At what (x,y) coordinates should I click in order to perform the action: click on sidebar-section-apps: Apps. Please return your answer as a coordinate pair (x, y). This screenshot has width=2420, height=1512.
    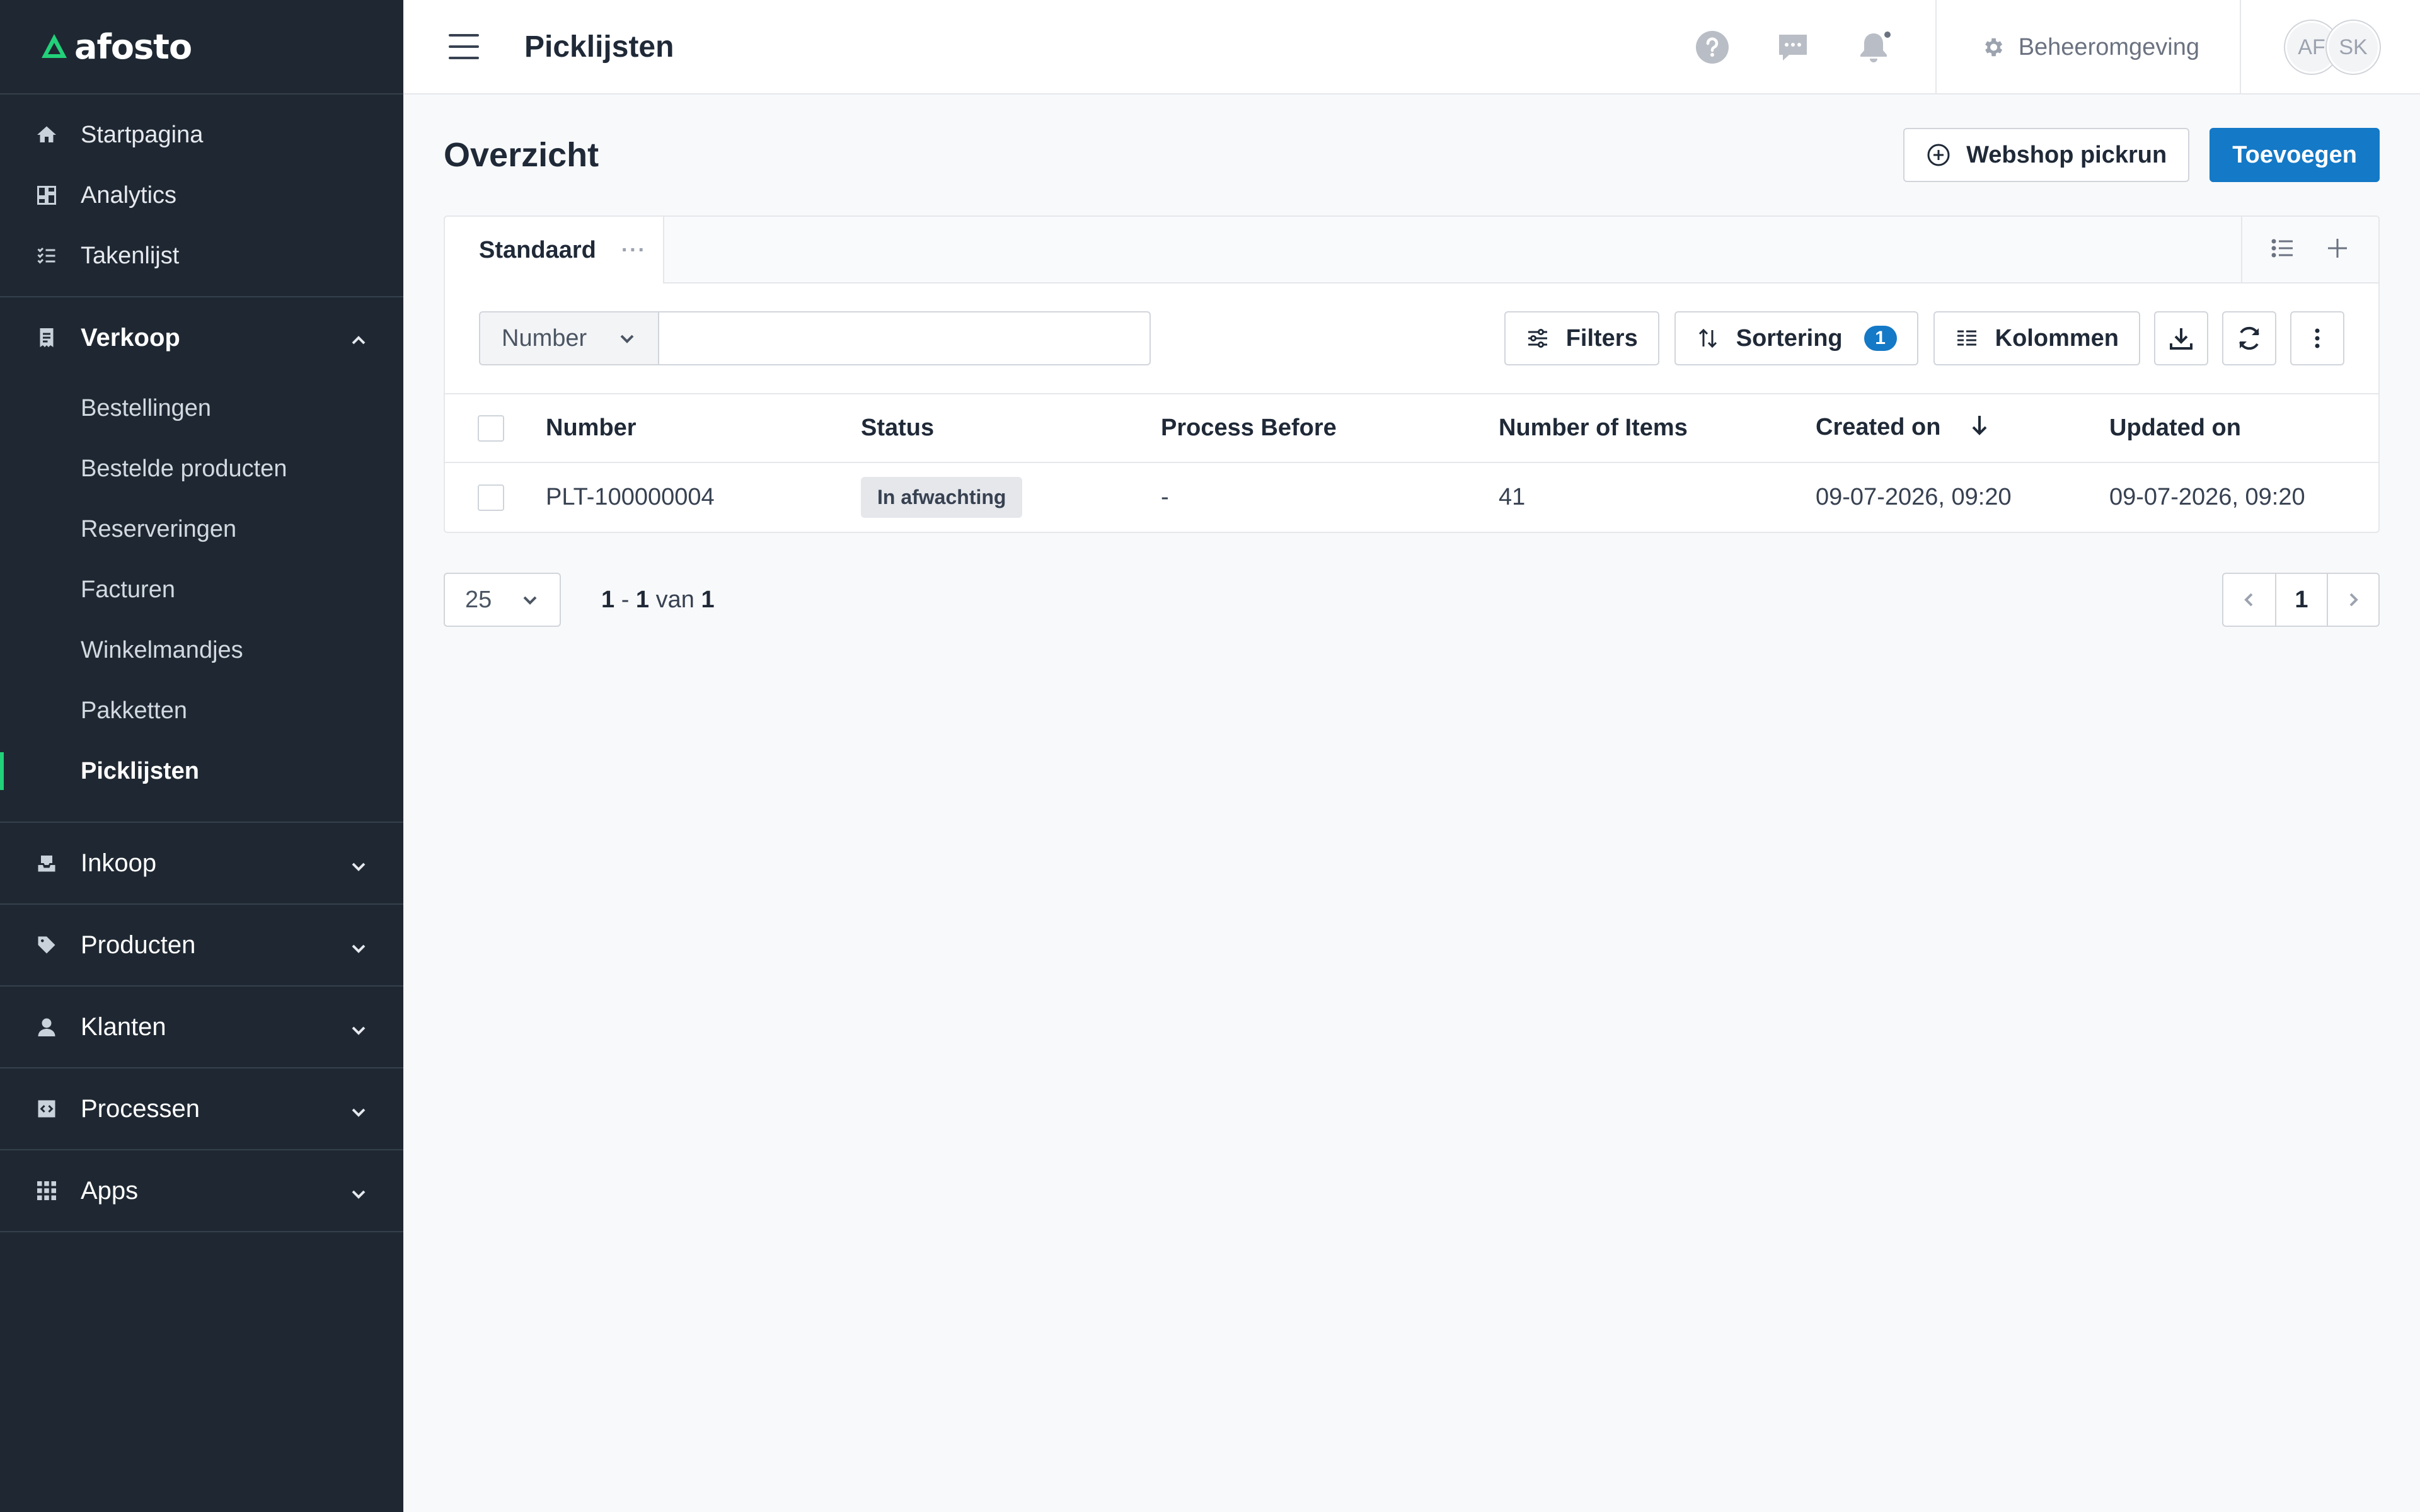
    Looking at the image, I should click on (202, 1190).